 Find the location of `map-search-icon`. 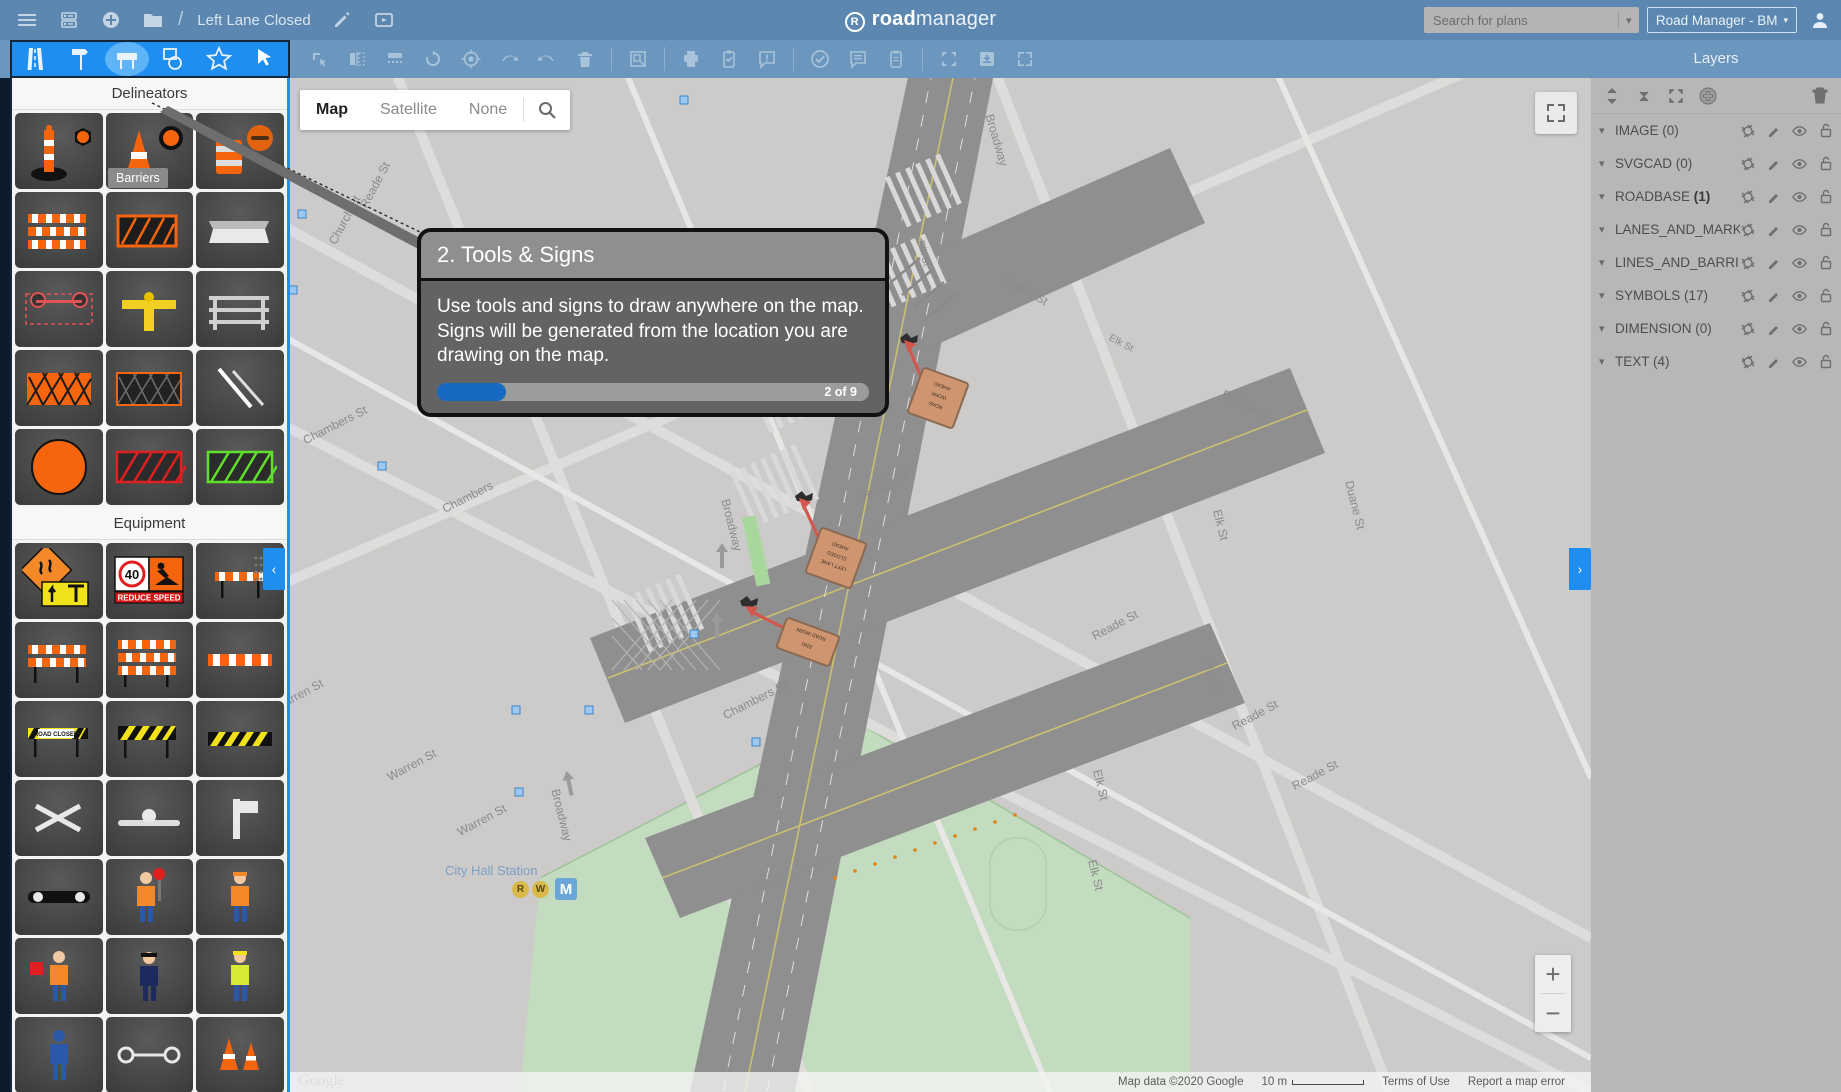

map-search-icon is located at coordinates (547, 110).